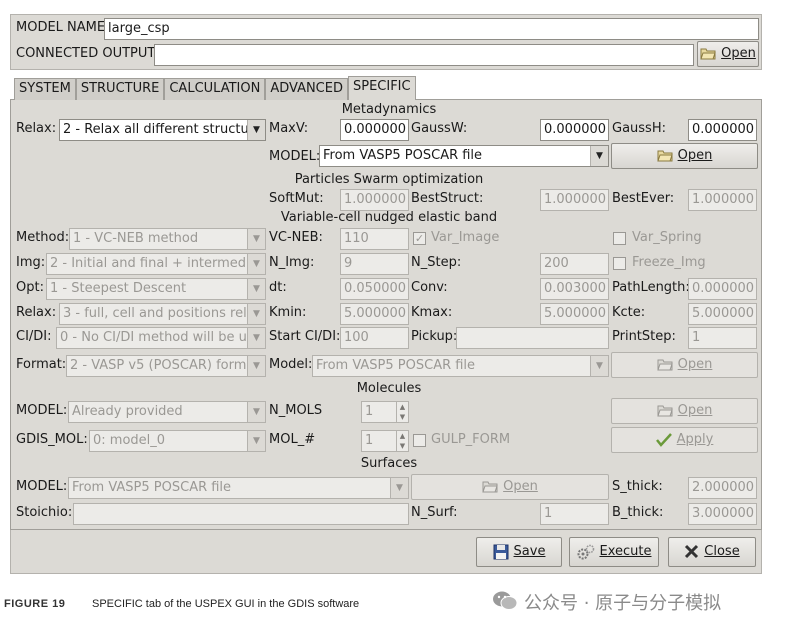 This screenshot has height=633, width=804. What do you see at coordinates (667, 237) in the screenshot?
I see `var-spring-label: Var_Spring` at bounding box center [667, 237].